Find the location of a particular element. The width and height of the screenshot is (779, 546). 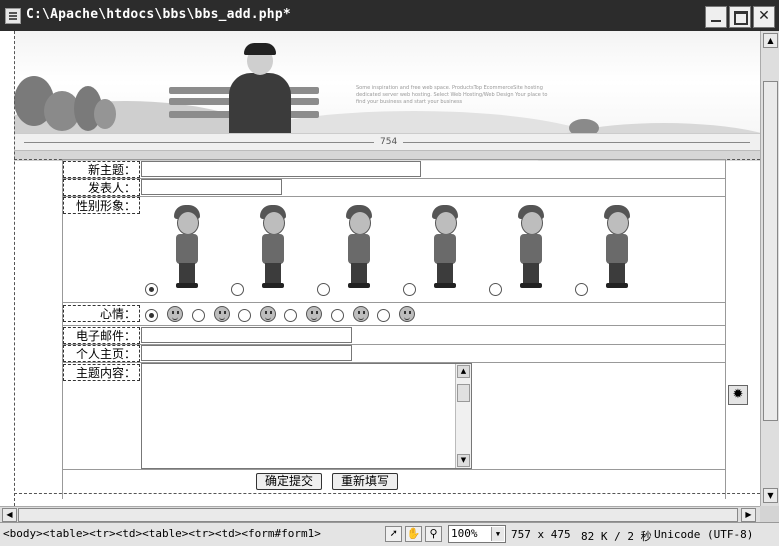

label-email: 电子邮件： is located at coordinates (101, 335).